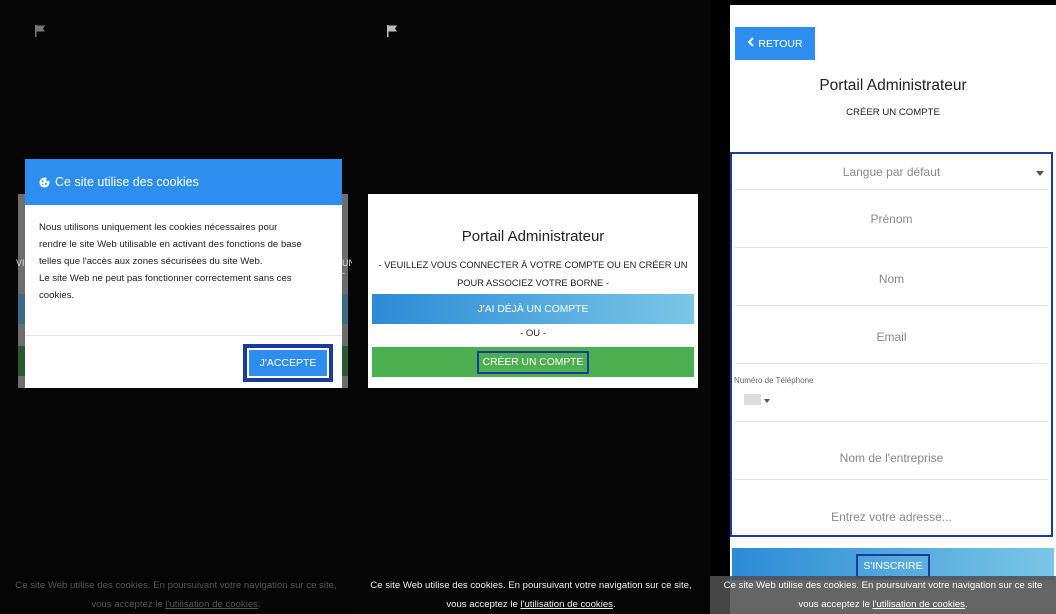 The height and width of the screenshot is (614, 1056). What do you see at coordinates (775, 43) in the screenshot?
I see `back-button: RETOUR` at bounding box center [775, 43].